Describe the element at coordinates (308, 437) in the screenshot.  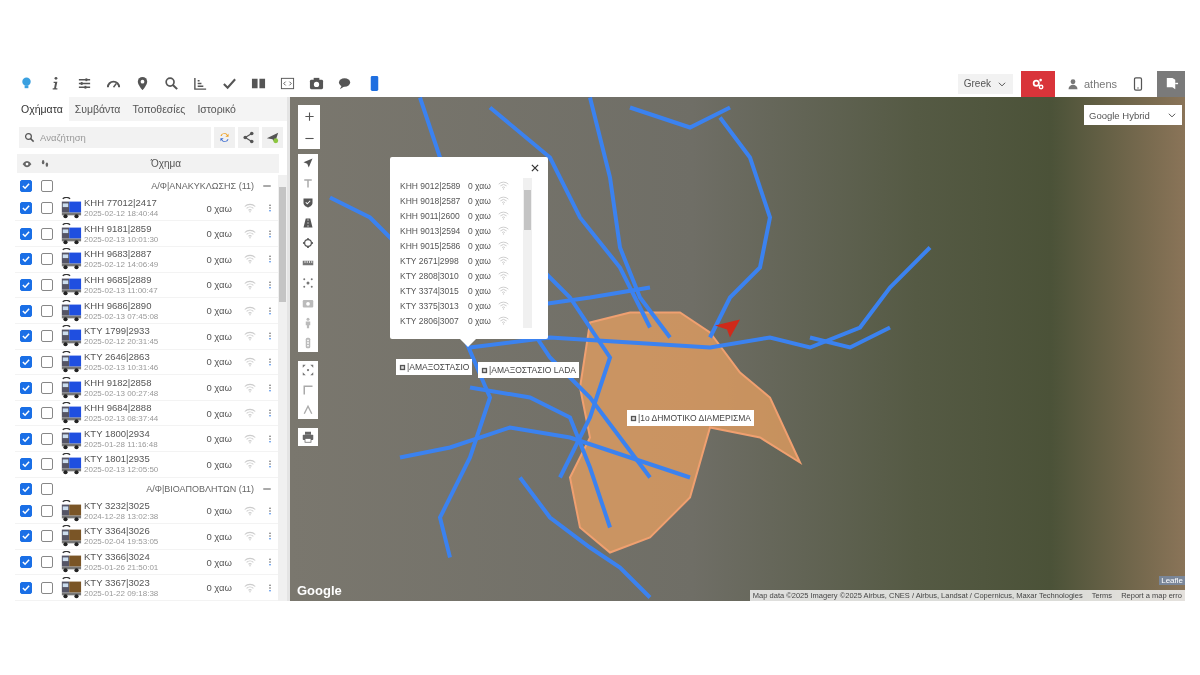
I see `print-icon` at that location.